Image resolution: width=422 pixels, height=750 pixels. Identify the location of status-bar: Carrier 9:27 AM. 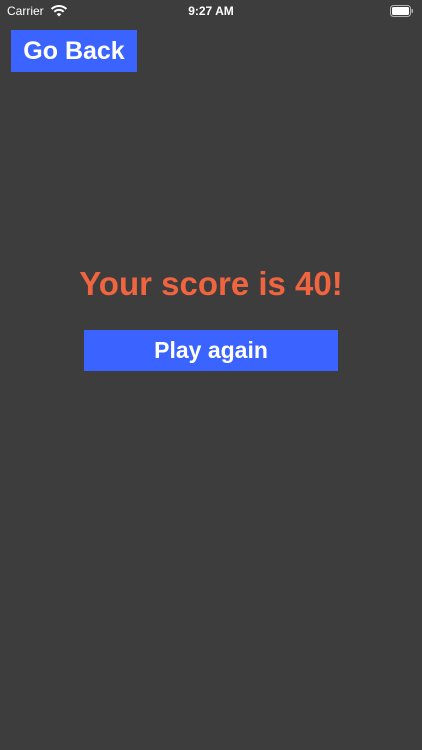
(211, 11).